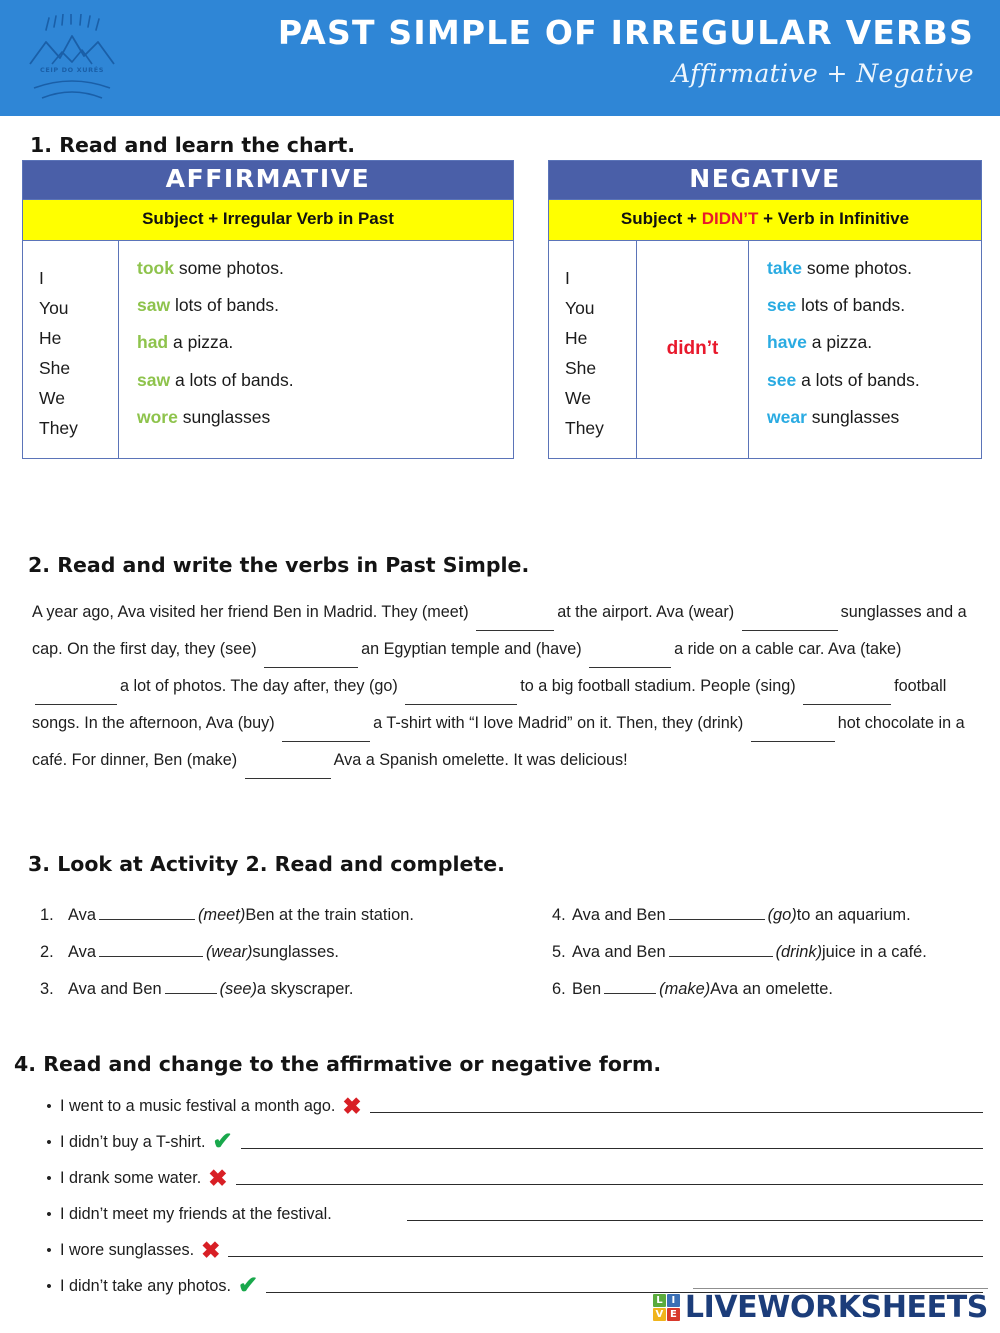 This screenshot has height=1333, width=1000. I want to click on negative-row: have a pizza., so click(869, 342).